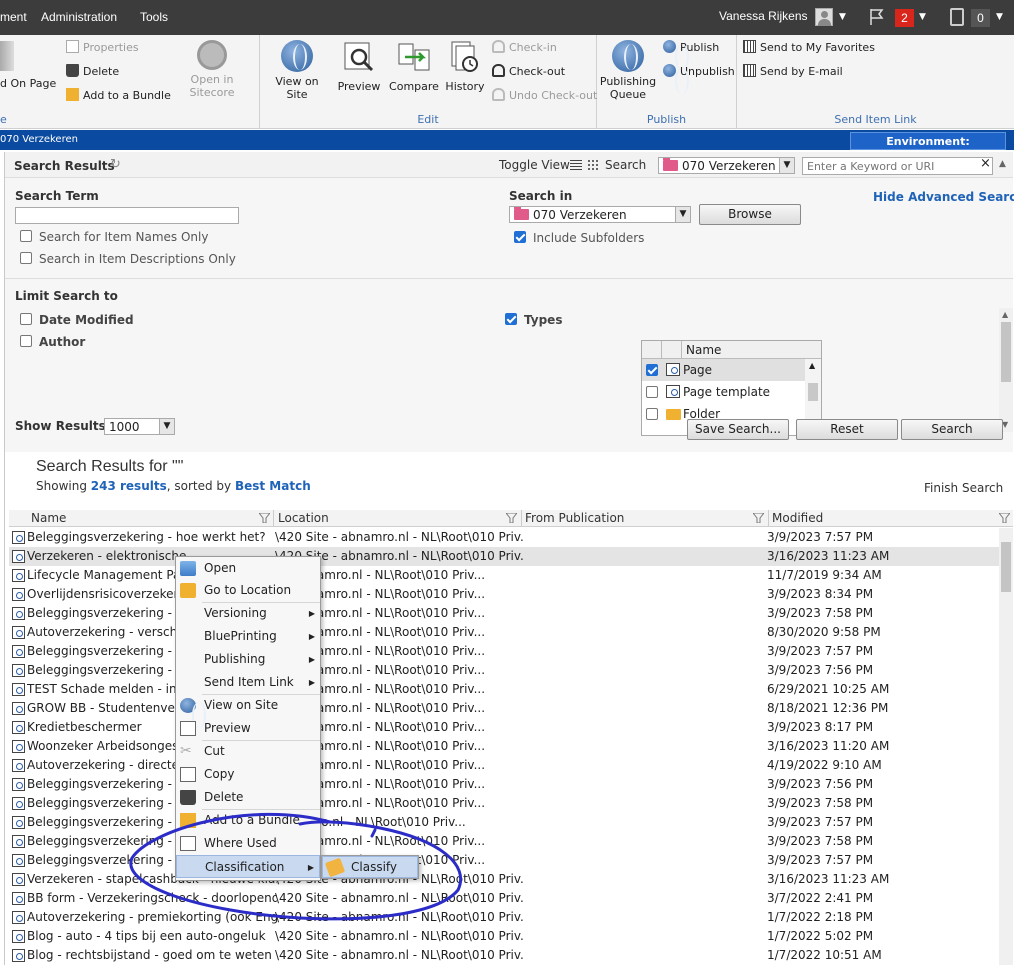 The height and width of the screenshot is (965, 1014). What do you see at coordinates (809, 47) in the screenshot?
I see `send-to-favorites-button: Send to My Favorites` at bounding box center [809, 47].